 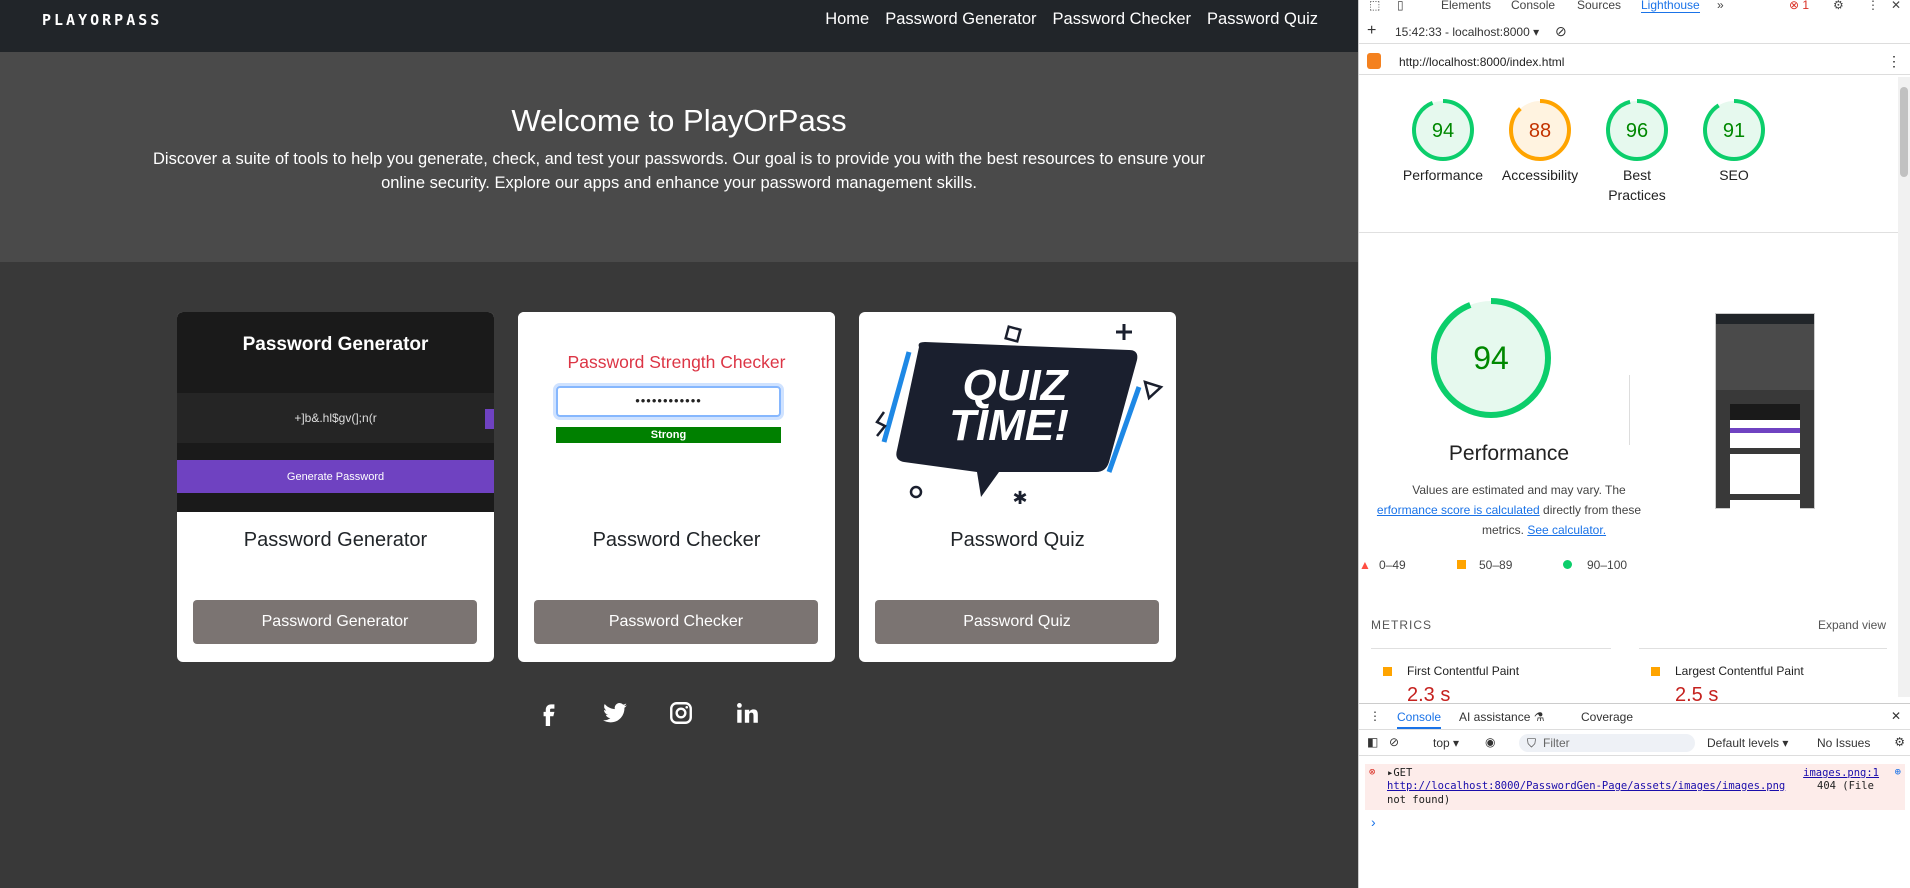 I want to click on site-logo: PLAYORPASS, so click(x=102, y=20).